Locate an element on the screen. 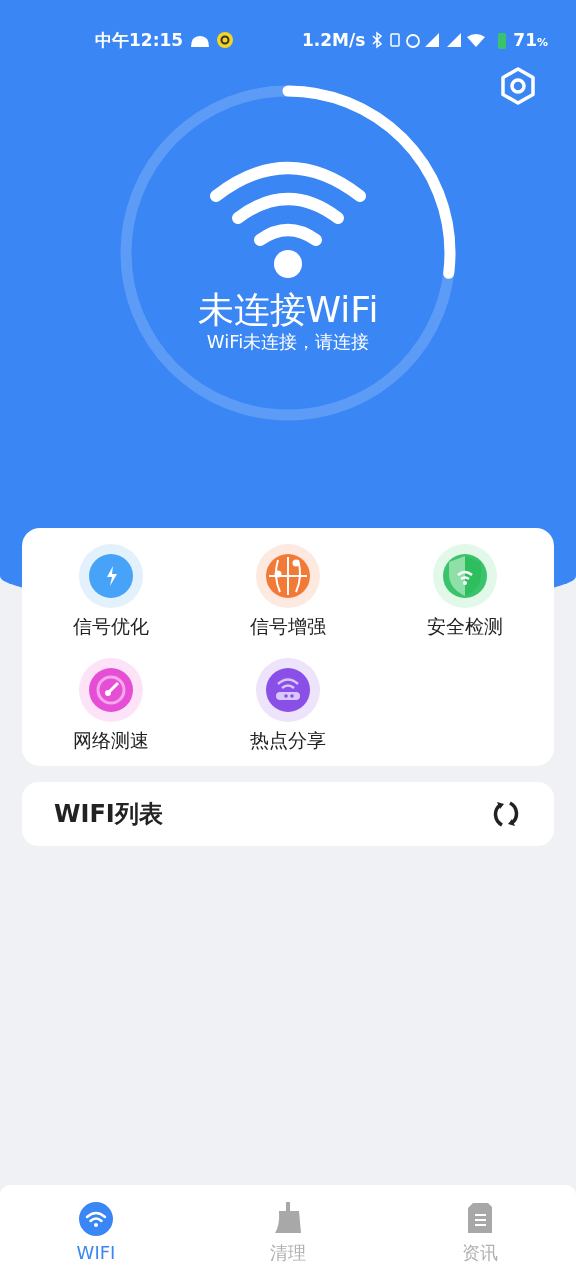 This screenshot has height=1280, width=576. tool-button: 网络测速 is located at coordinates (111, 706).